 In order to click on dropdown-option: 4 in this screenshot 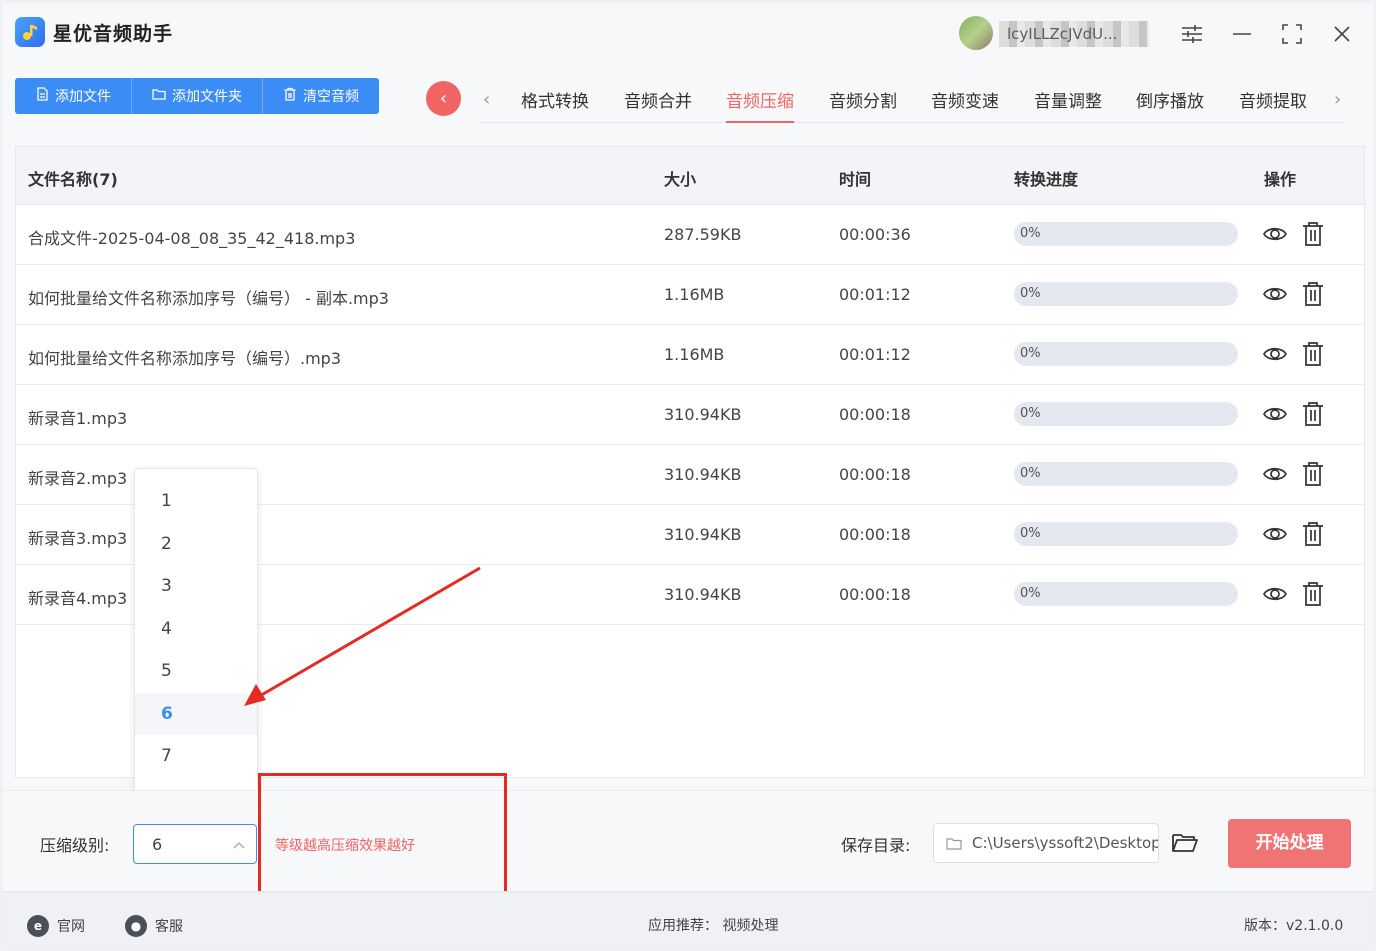, I will do `click(196, 629)`.